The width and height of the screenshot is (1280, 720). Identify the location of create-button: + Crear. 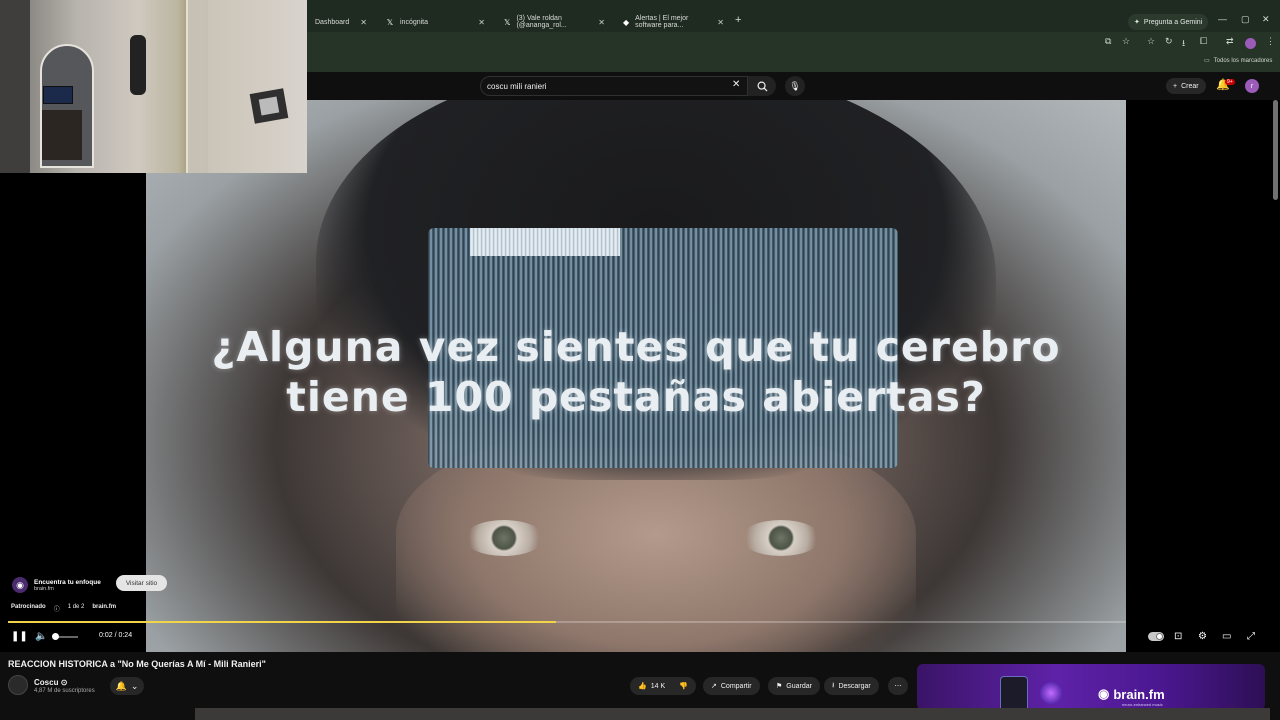
(1186, 86).